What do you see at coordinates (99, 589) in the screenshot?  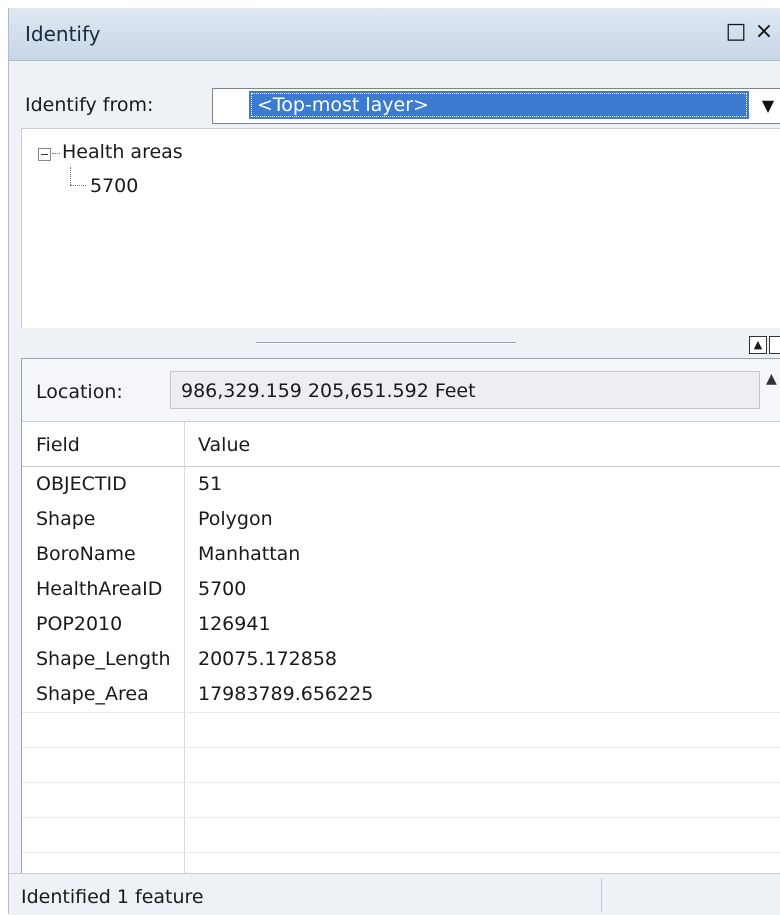 I see `field-name: HealthAreaID` at bounding box center [99, 589].